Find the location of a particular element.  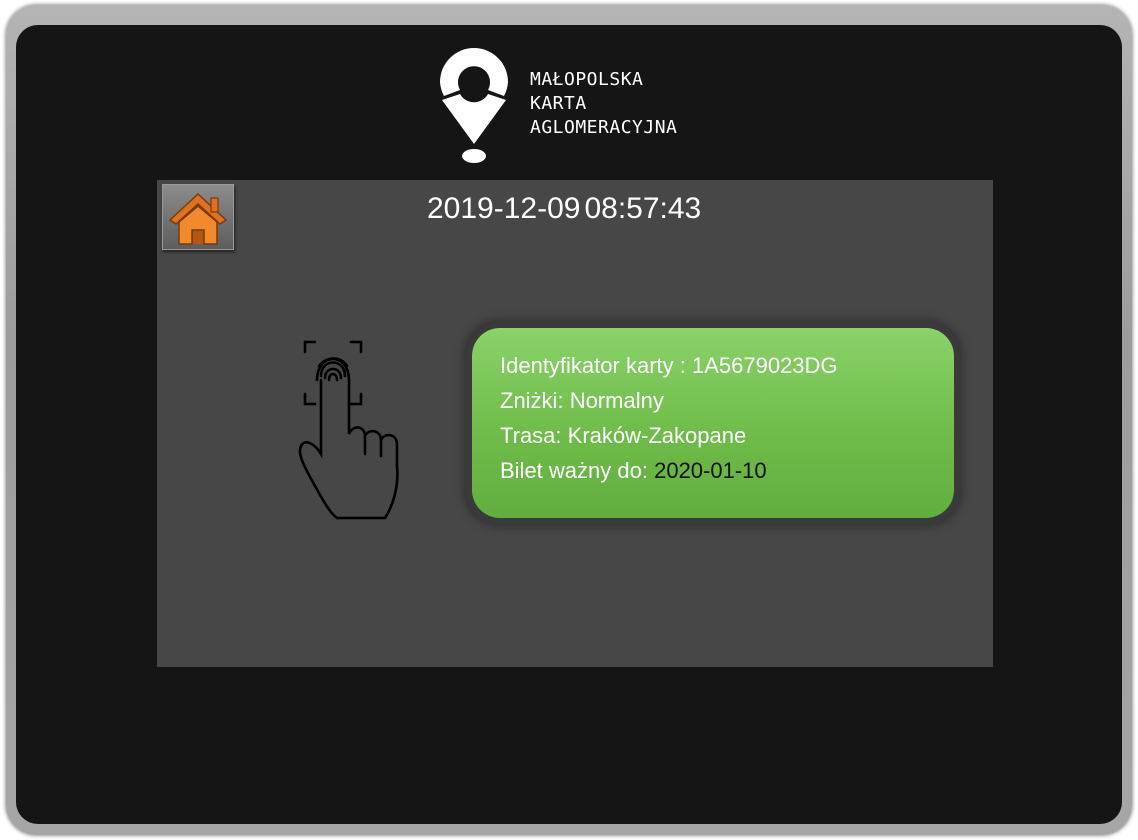

valid-until-label: Bilet ważny do: is located at coordinates (574, 470).